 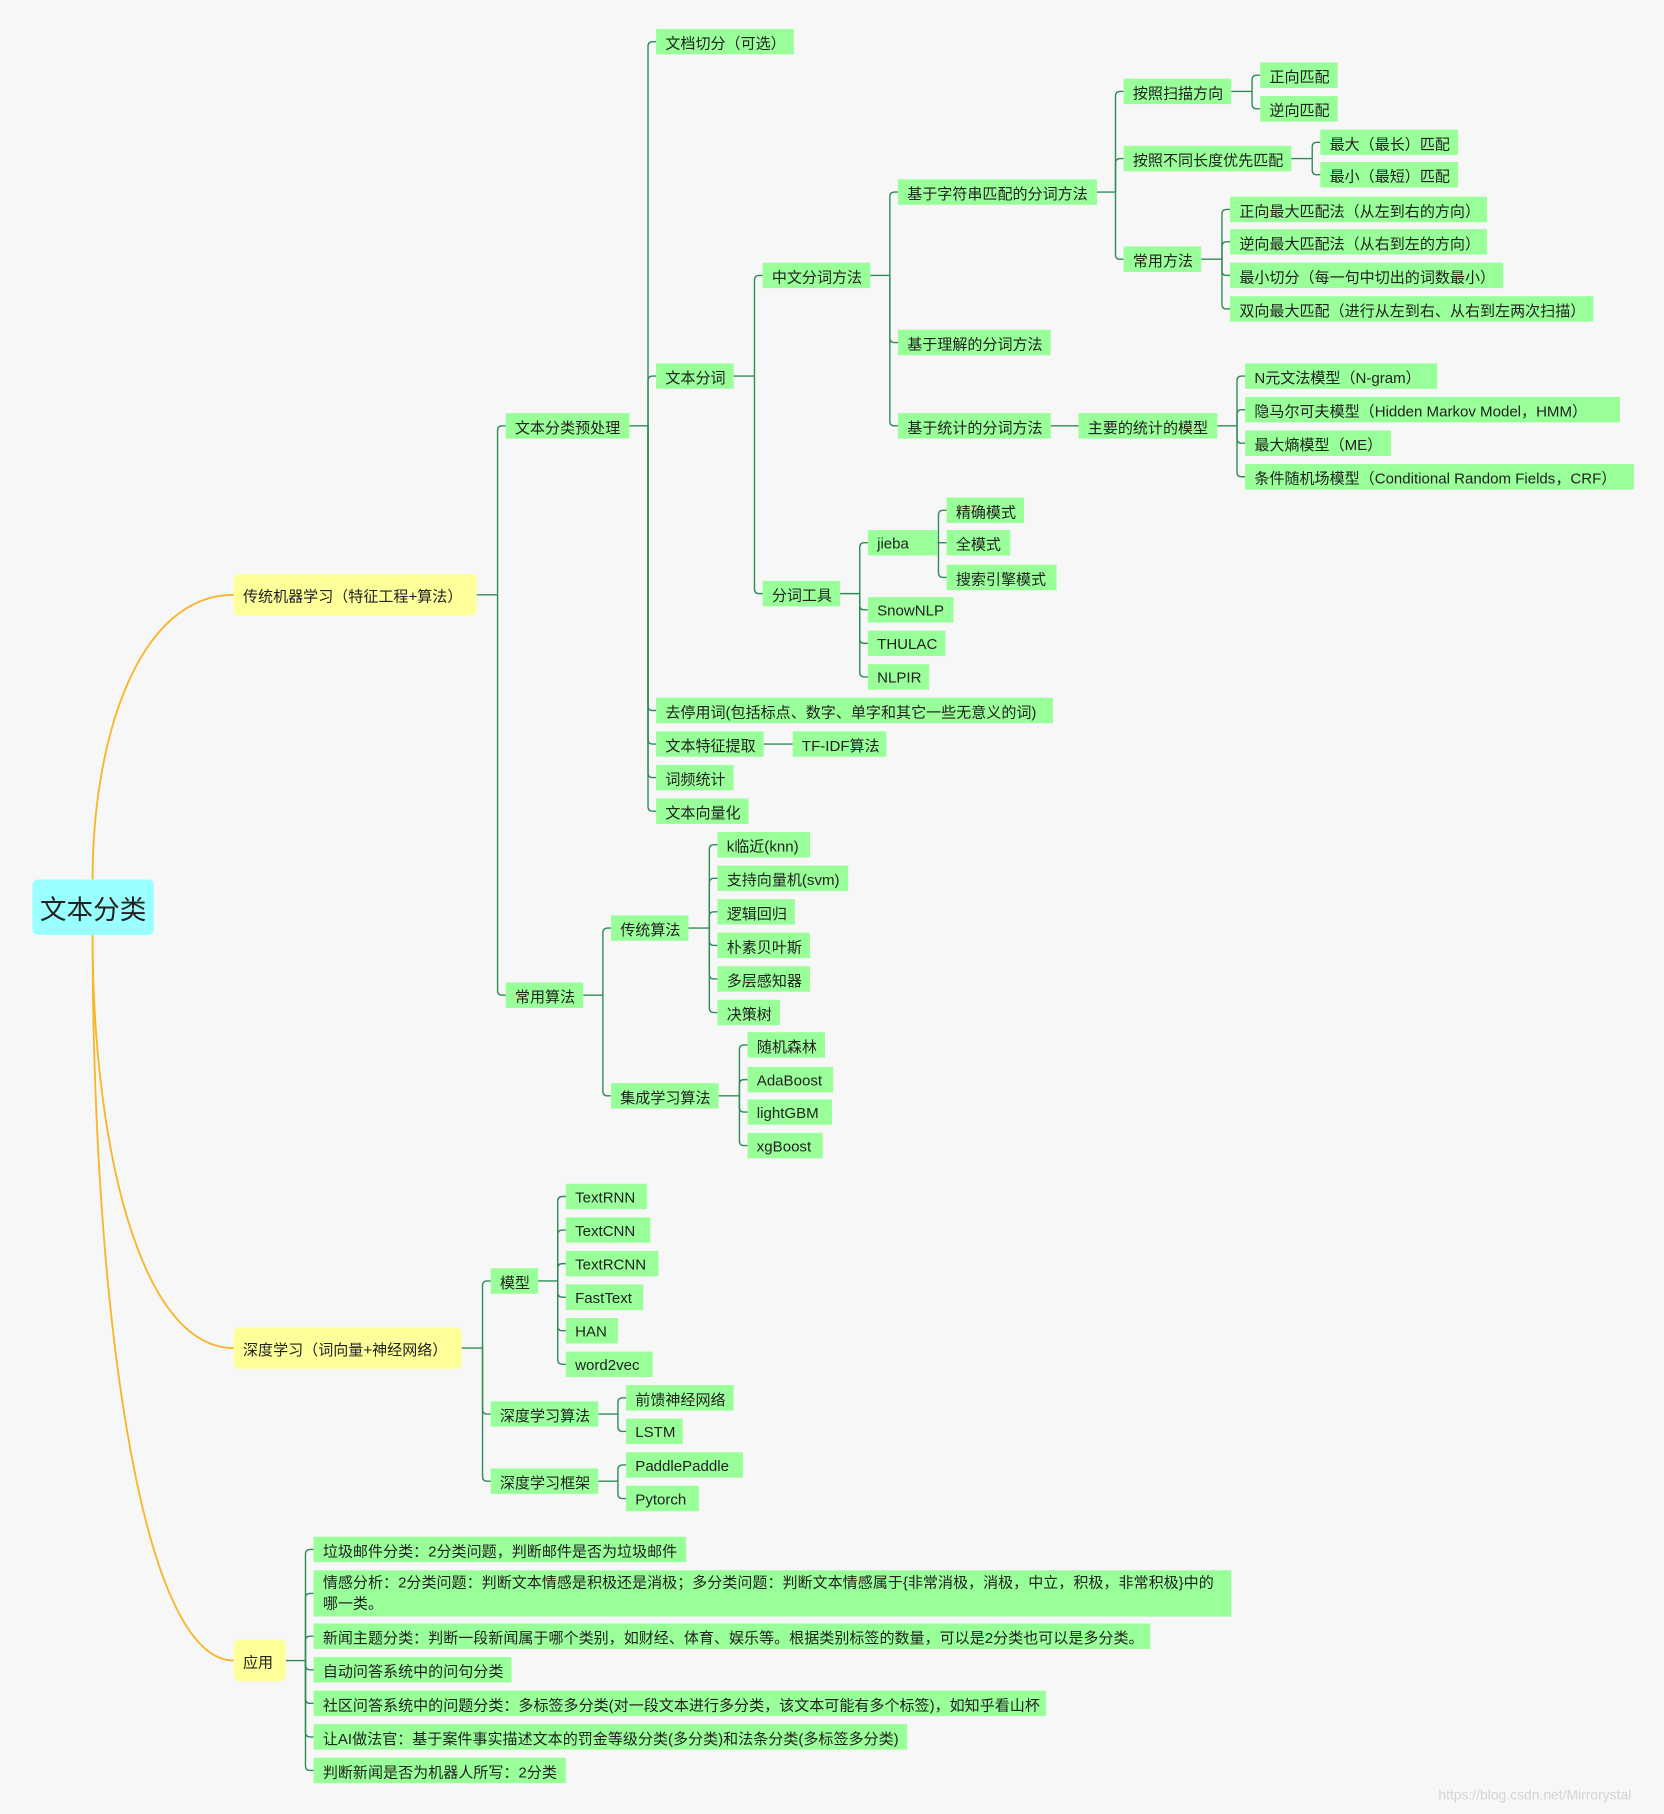 I want to click on leaf-node: lightGBM, so click(x=789, y=1112).